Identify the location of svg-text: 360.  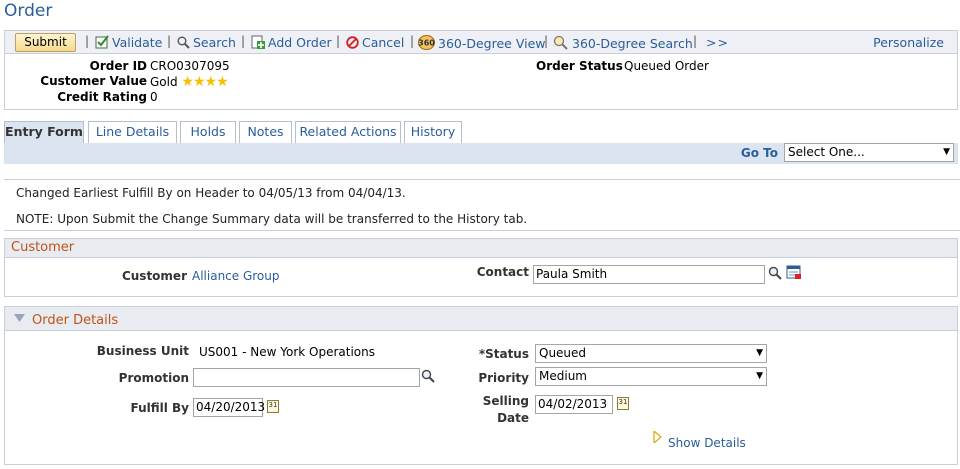
(426, 43).